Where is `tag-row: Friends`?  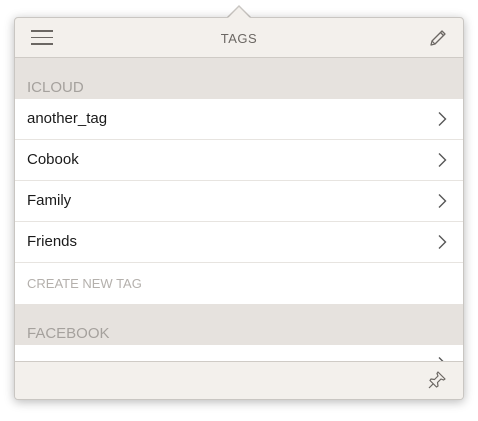
tag-row: Friends is located at coordinates (239, 242).